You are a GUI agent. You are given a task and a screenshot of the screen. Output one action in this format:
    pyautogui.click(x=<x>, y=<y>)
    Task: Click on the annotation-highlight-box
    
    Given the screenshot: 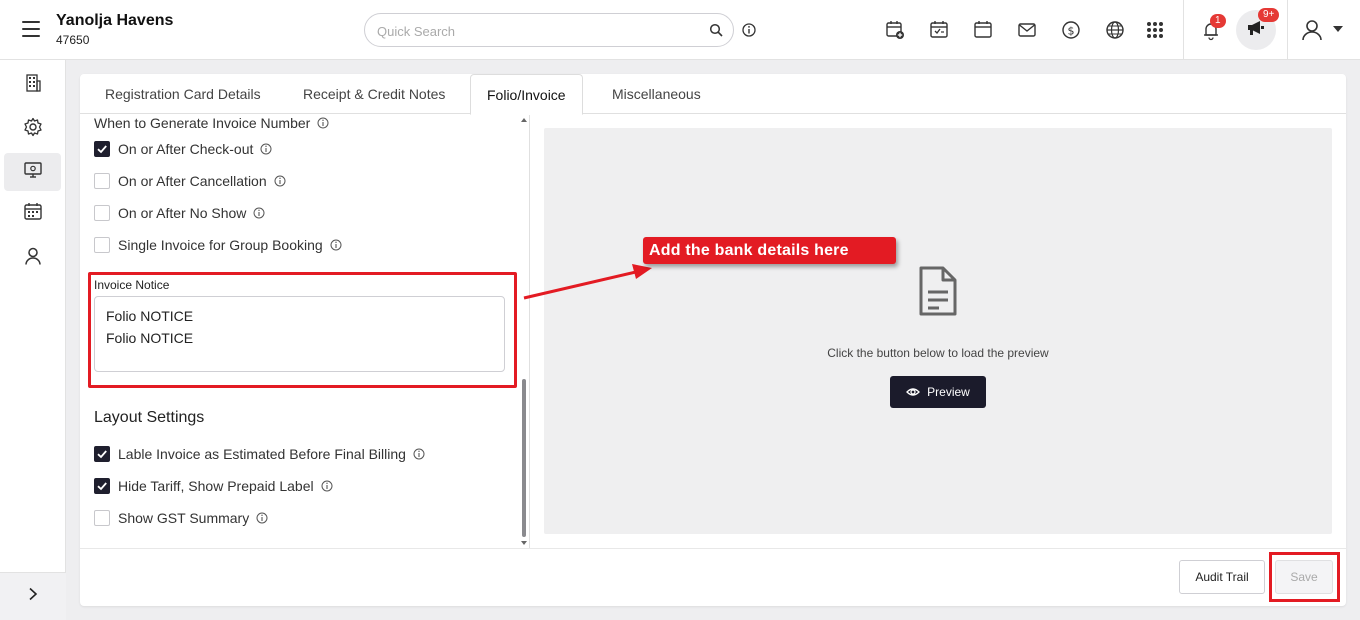 What is the action you would take?
    pyautogui.click(x=302, y=330)
    